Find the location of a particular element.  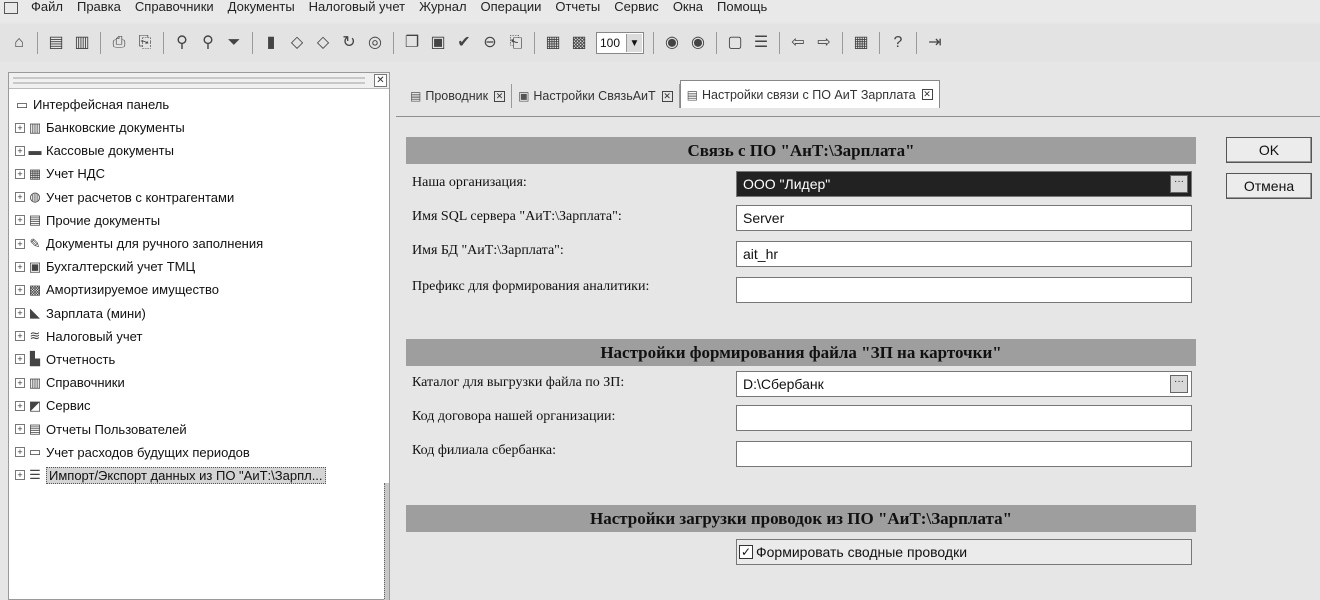

menu-file: Файл is located at coordinates (47, 7).